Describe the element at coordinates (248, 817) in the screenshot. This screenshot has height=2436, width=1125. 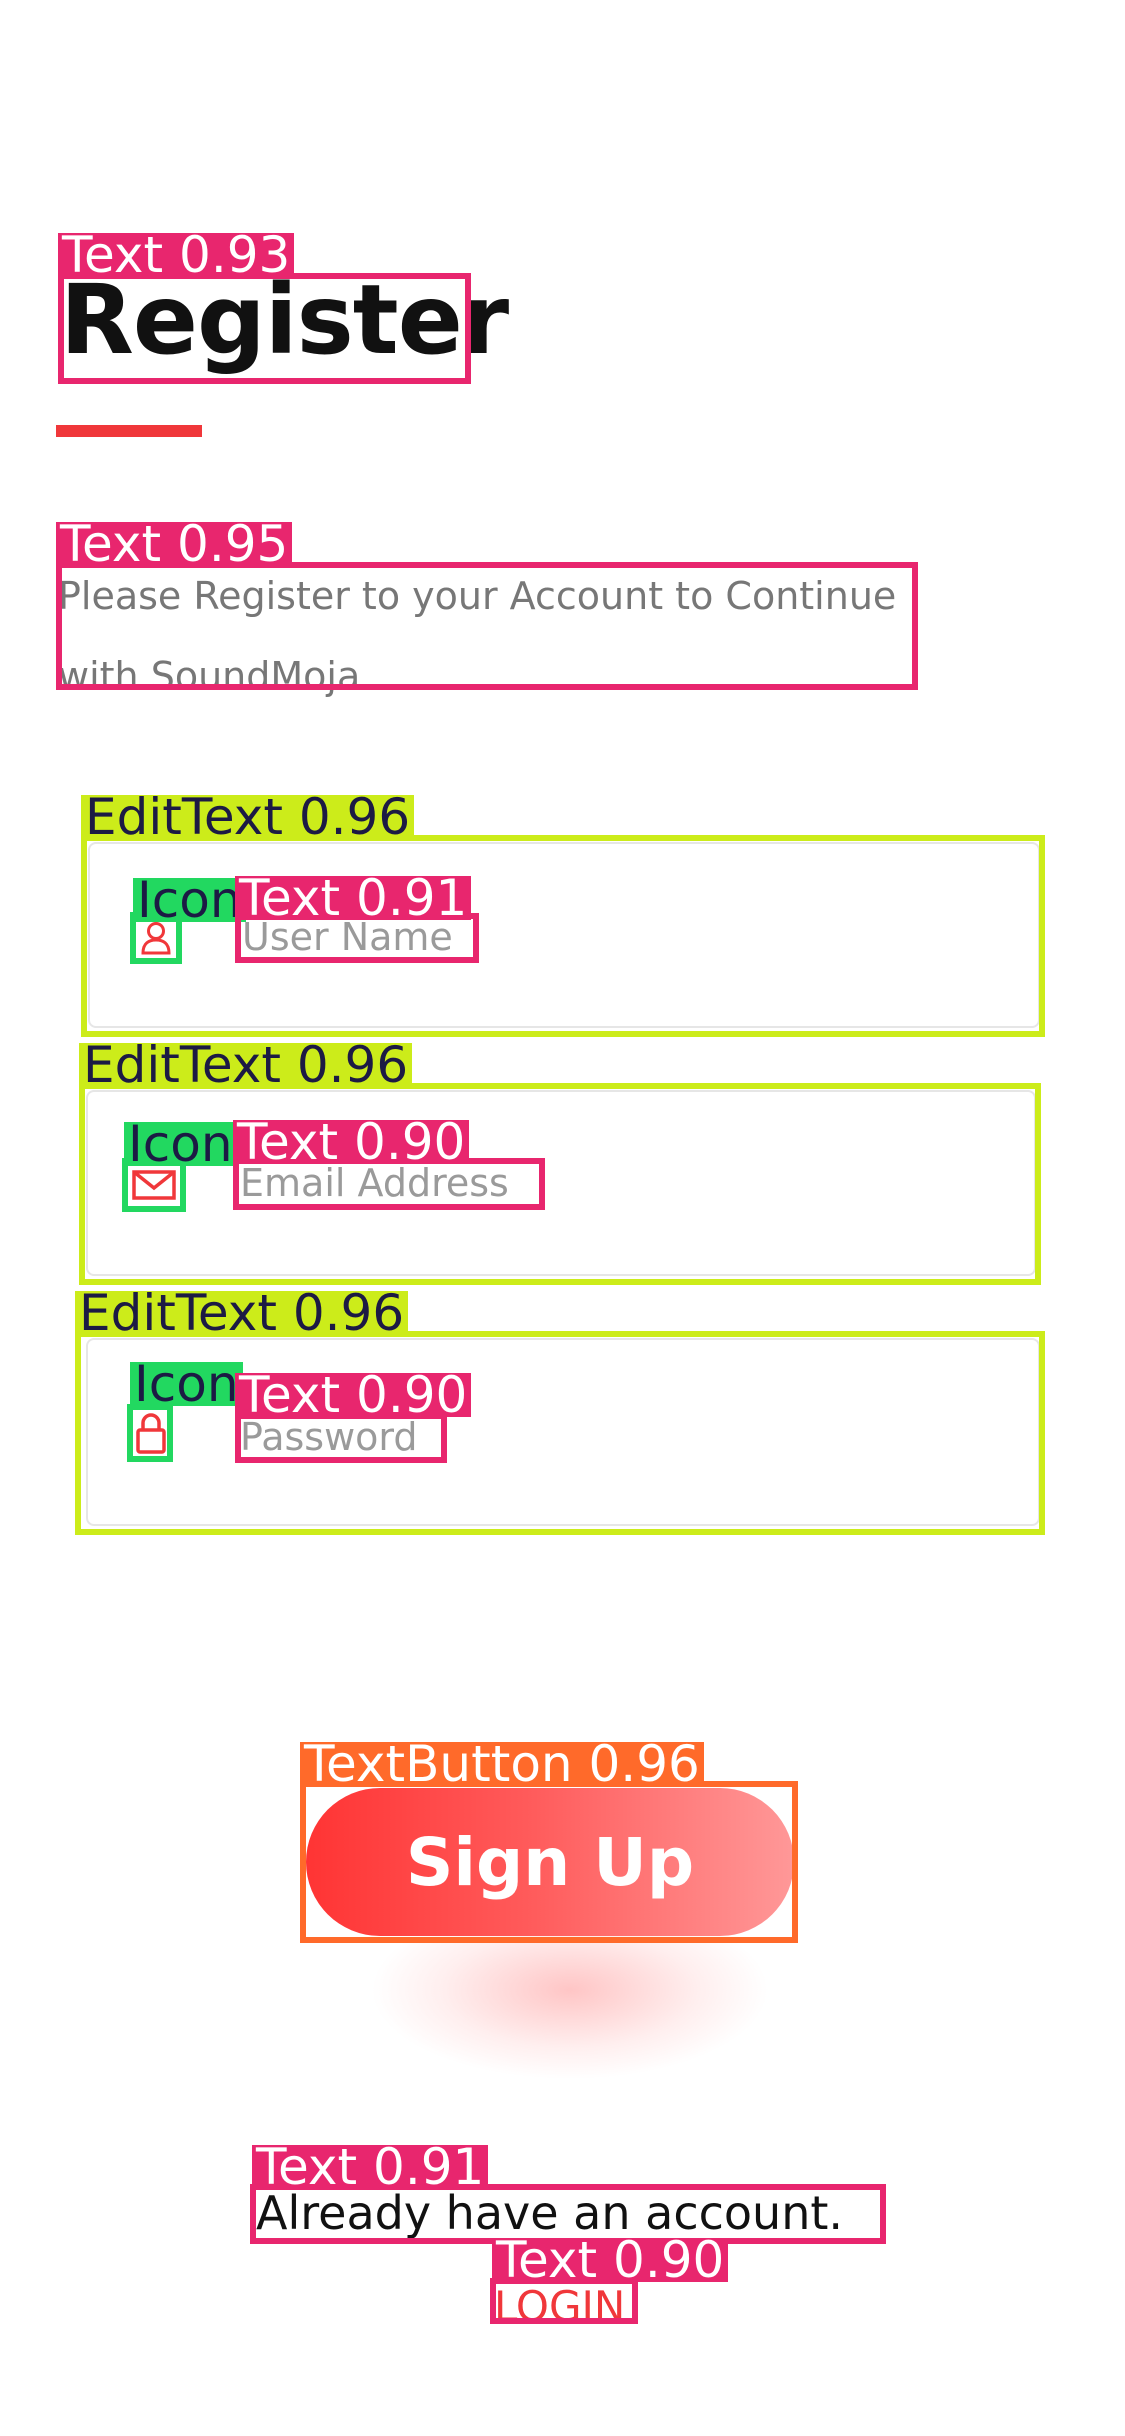
I see `detection-label-username-field: EditText 0.96` at that location.